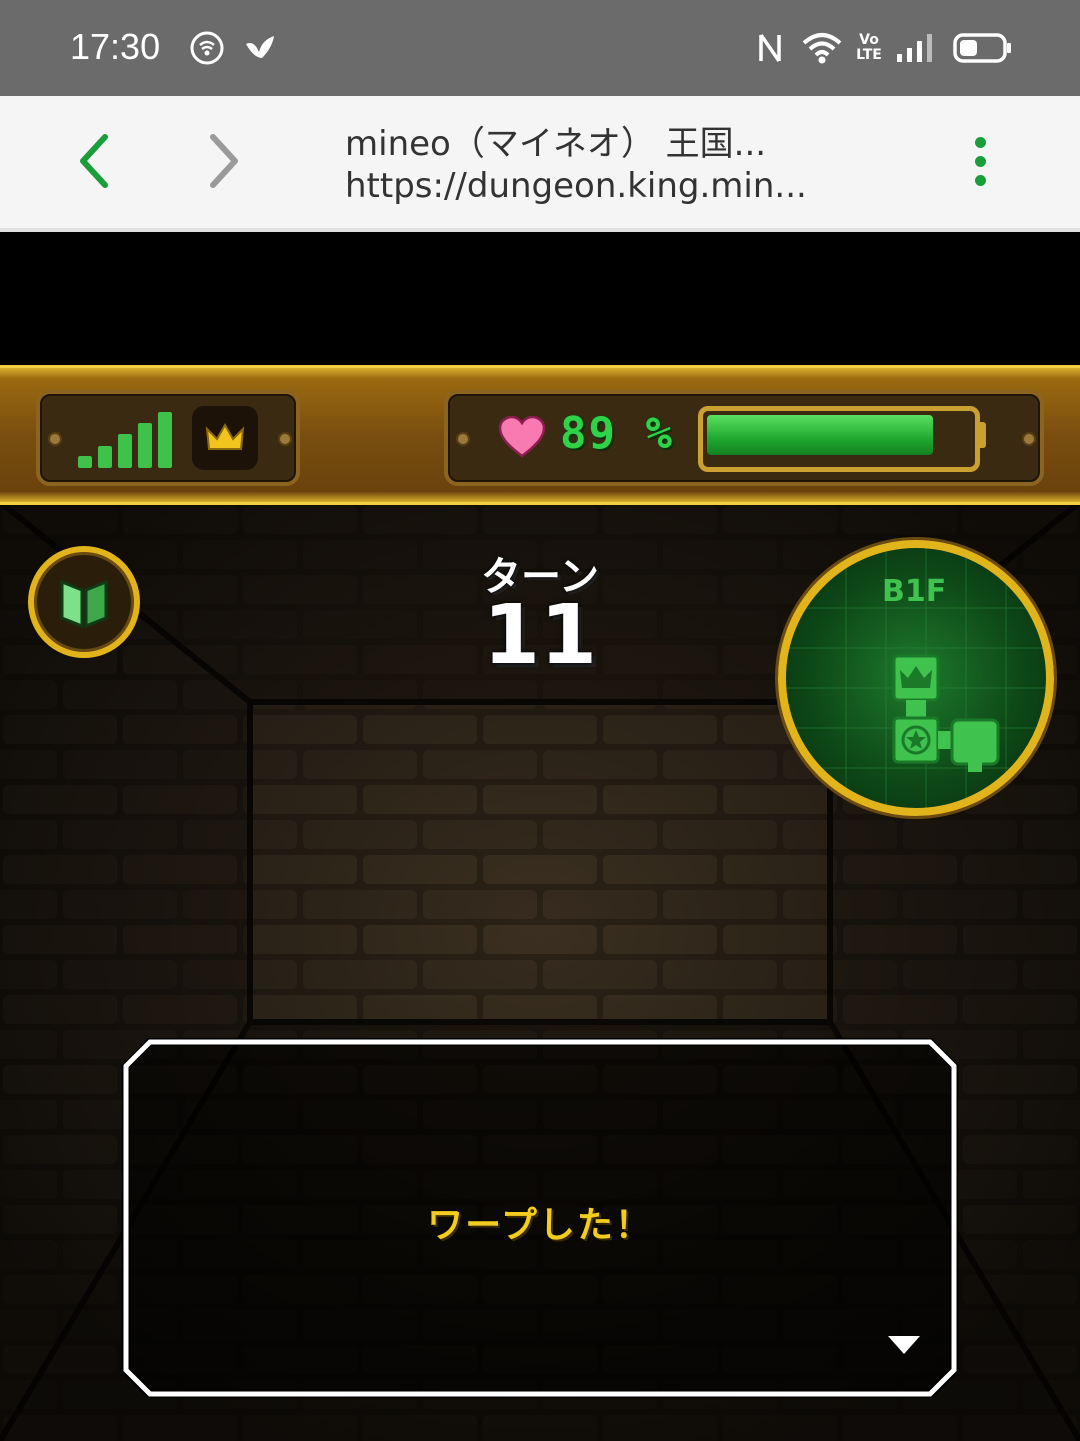  What do you see at coordinates (115, 46) in the screenshot?
I see `status-time: 17:30` at bounding box center [115, 46].